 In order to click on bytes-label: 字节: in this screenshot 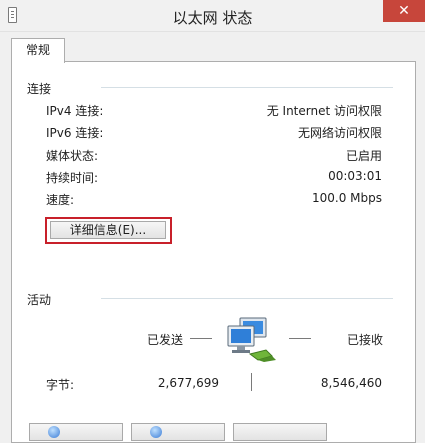, I will do `click(60, 385)`.